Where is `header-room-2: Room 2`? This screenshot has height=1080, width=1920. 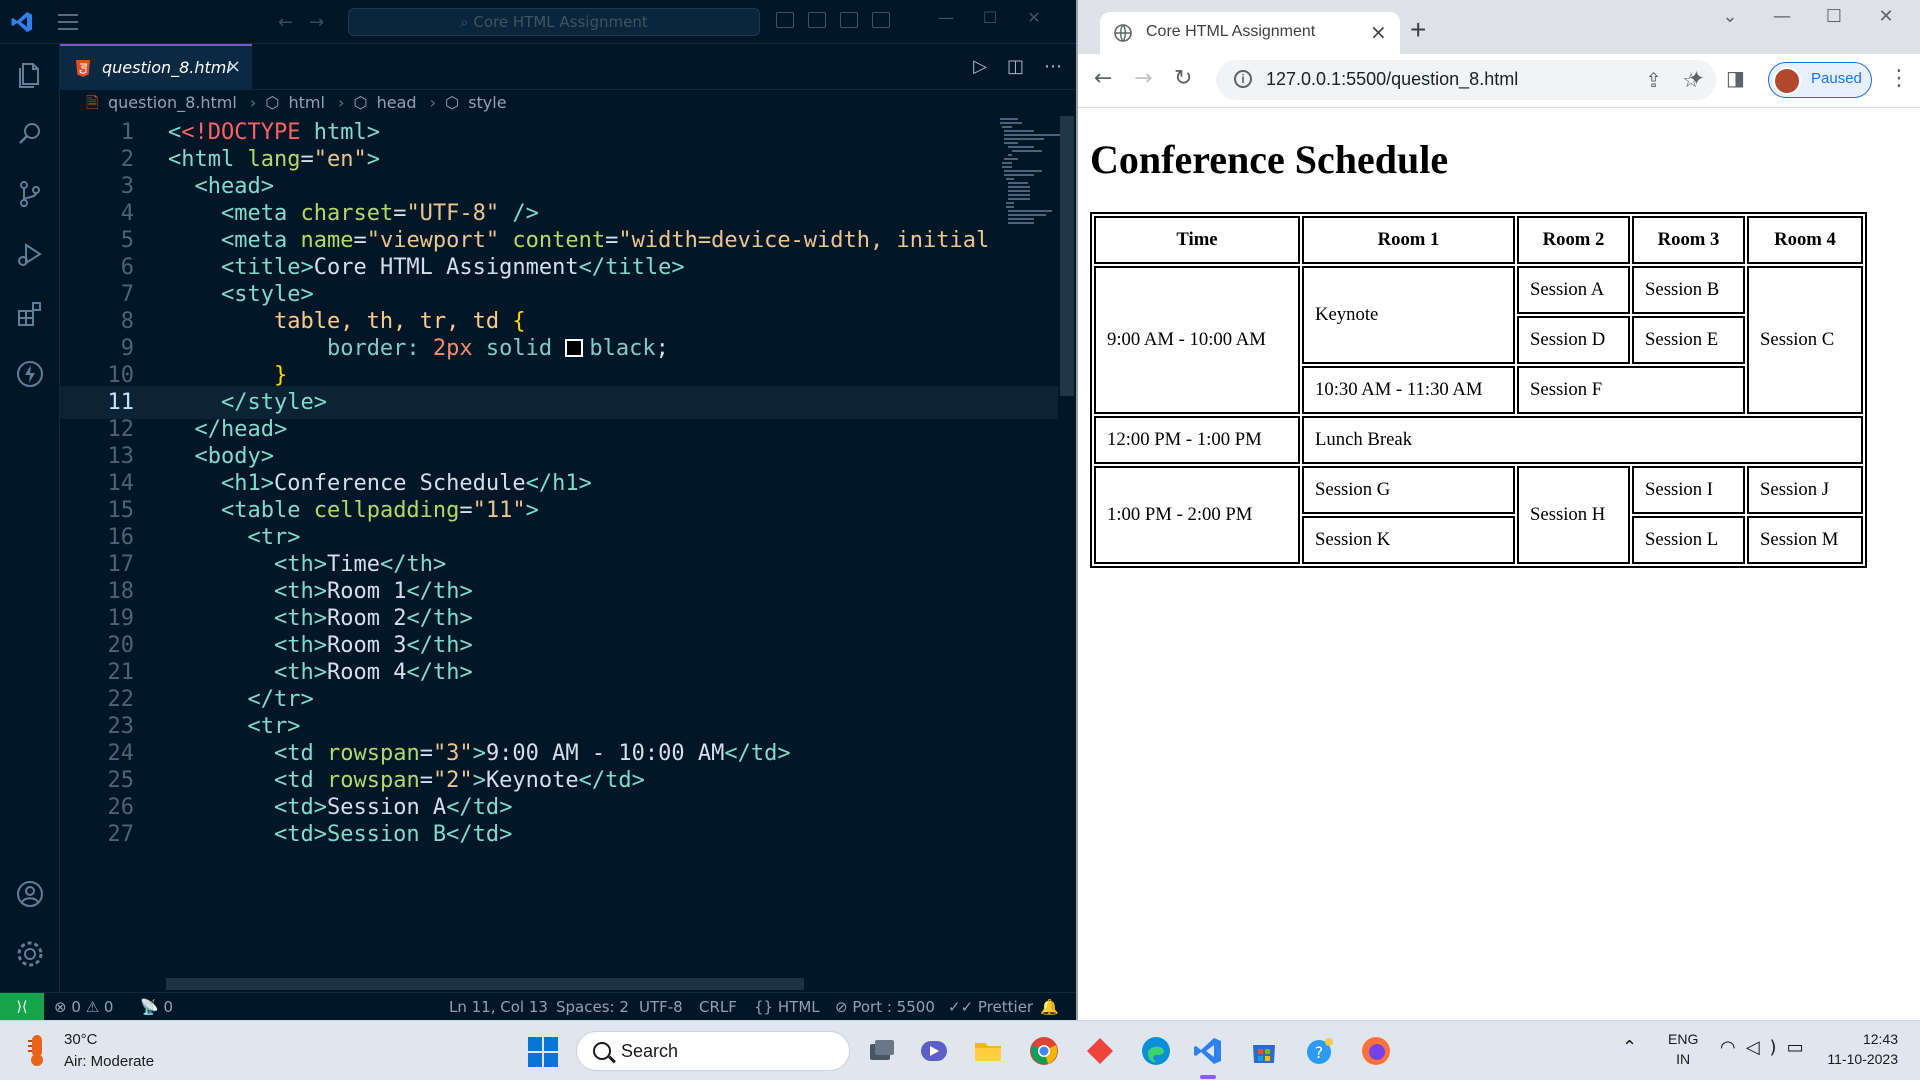 header-room-2: Room 2 is located at coordinates (1573, 240).